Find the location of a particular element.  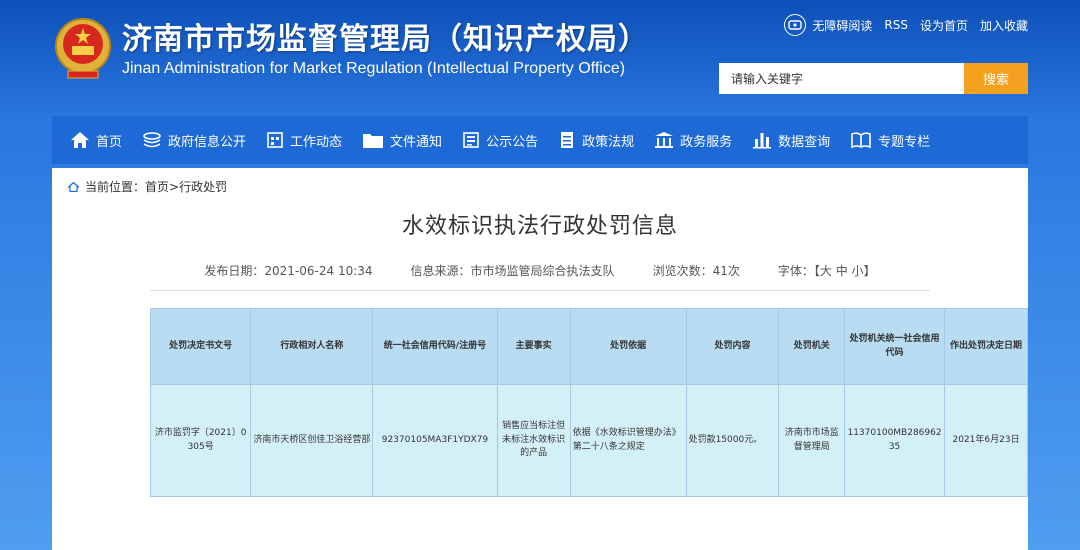

nav-item-label: 数据查询 is located at coordinates (804, 142).